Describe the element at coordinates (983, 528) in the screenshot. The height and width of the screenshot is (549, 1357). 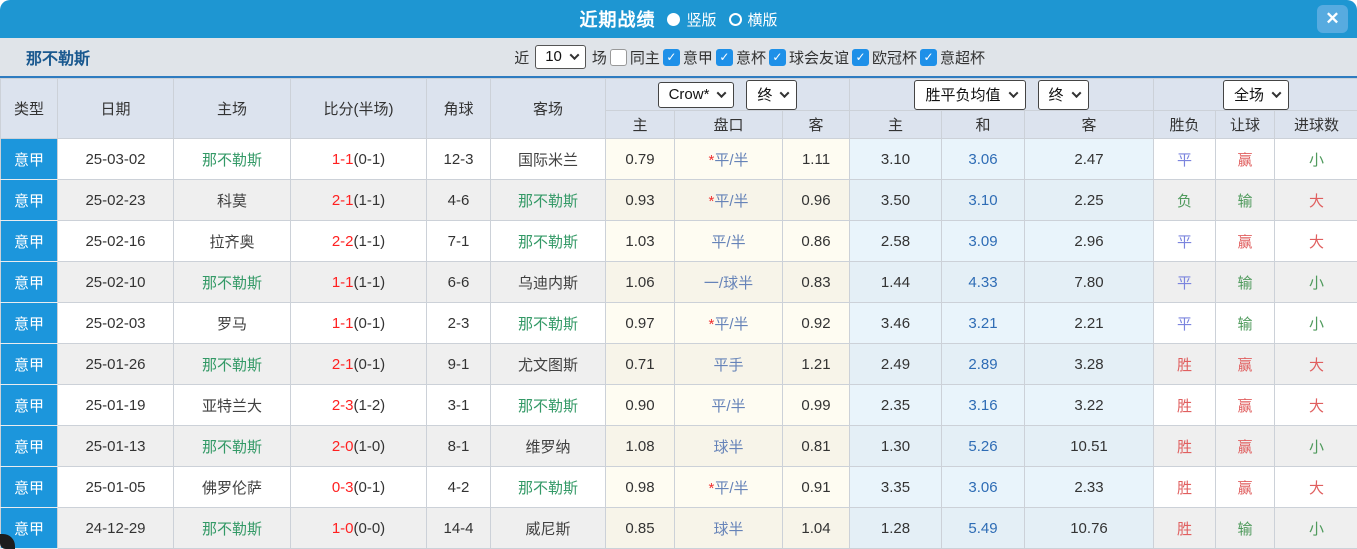
I see `avg-draw-cell: 5.49` at that location.